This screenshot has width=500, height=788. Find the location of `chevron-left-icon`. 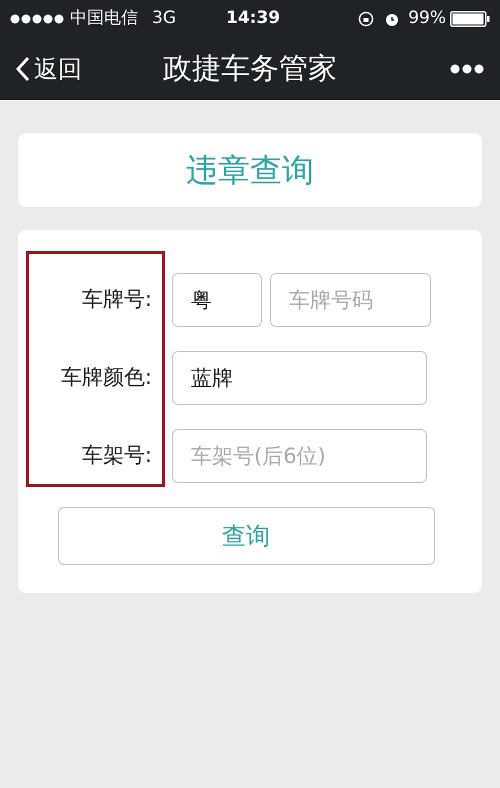

chevron-left-icon is located at coordinates (23, 69).